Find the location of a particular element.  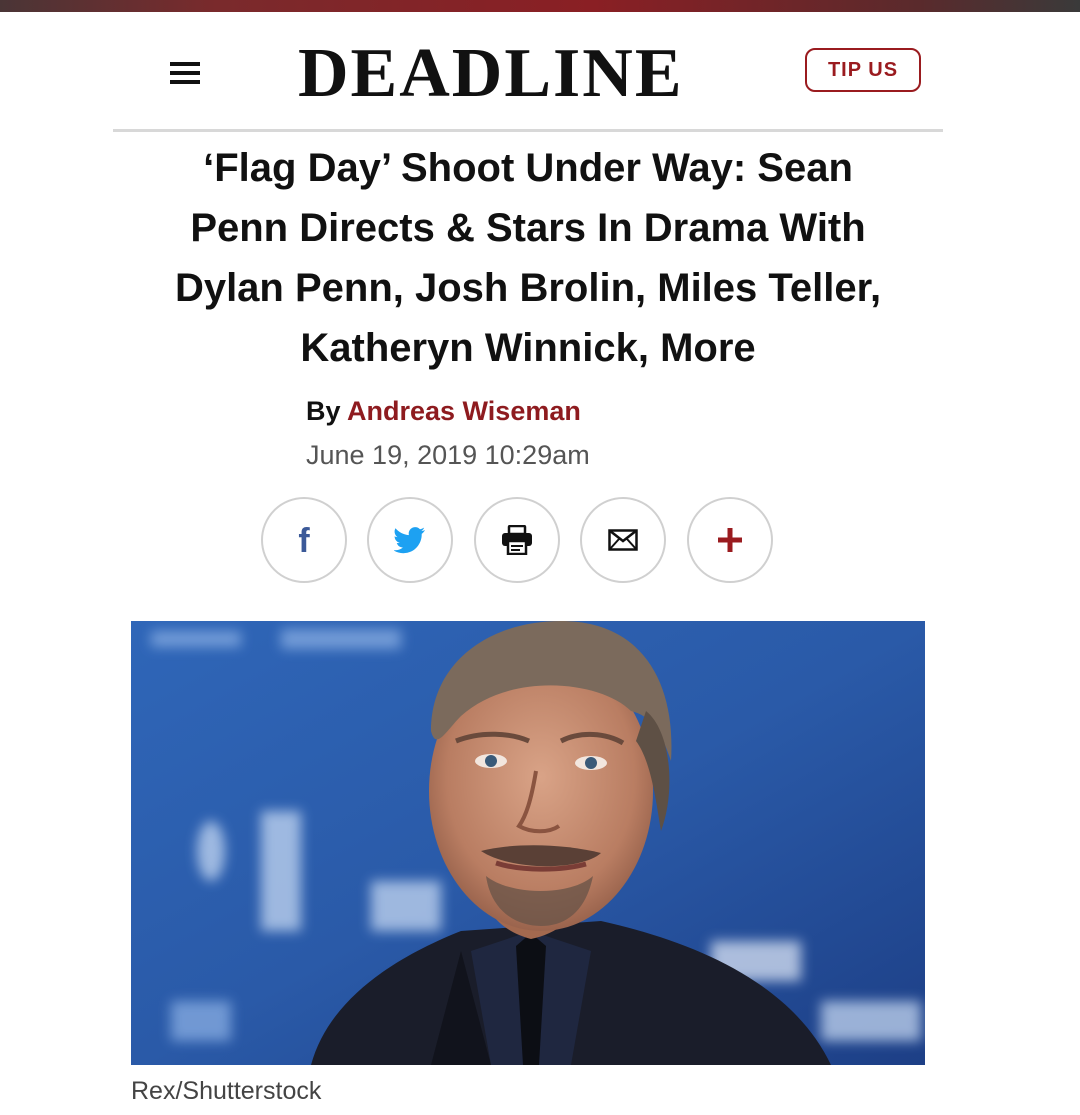

svg-text: f is located at coordinates (304, 540).